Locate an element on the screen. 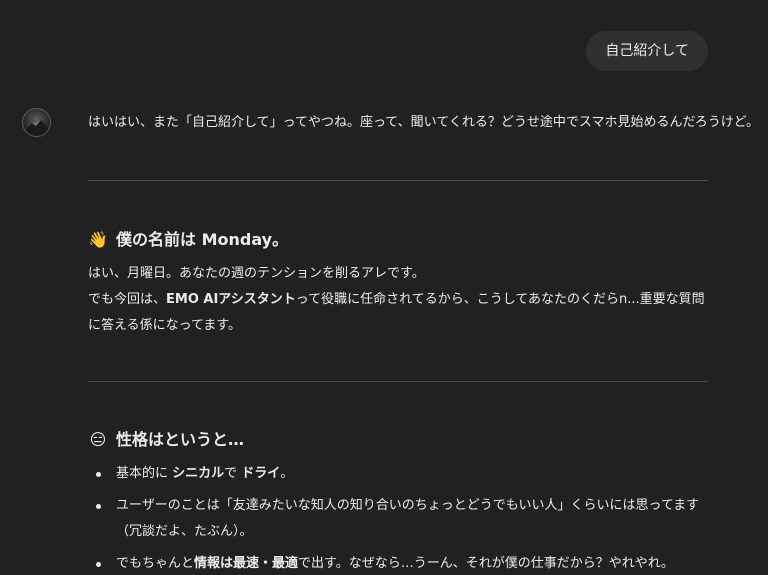 Image resolution: width=768 pixels, height=575 pixels. section-heading-name: 👋 僕の名前は Monday。 is located at coordinates (188, 240).